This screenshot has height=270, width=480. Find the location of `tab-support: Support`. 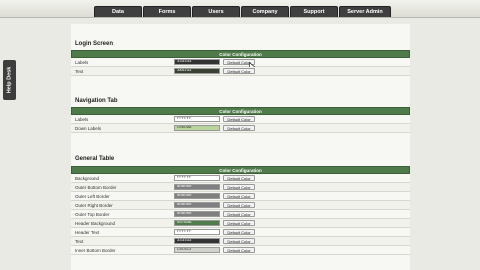

tab-support: Support is located at coordinates (314, 11).